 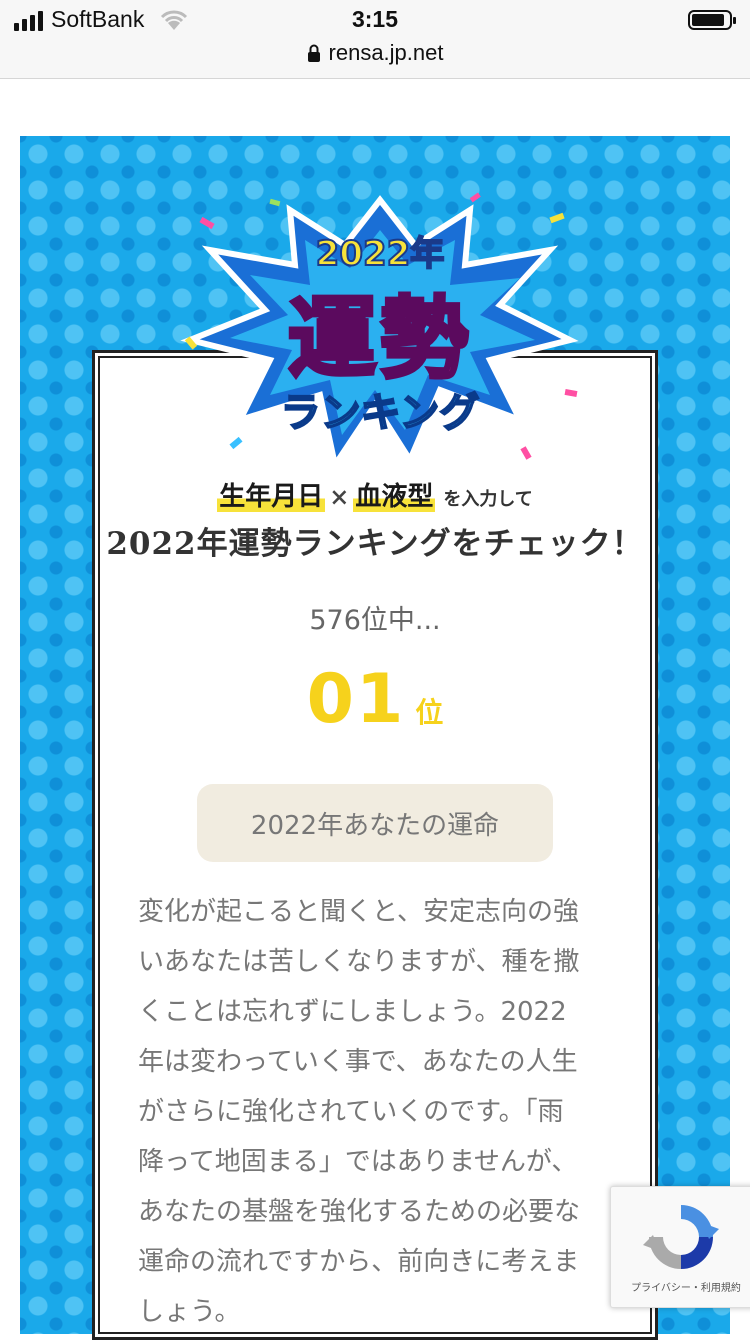 I want to click on recaptcha-links: プライバシー・利用規約, so click(x=680, y=1286).